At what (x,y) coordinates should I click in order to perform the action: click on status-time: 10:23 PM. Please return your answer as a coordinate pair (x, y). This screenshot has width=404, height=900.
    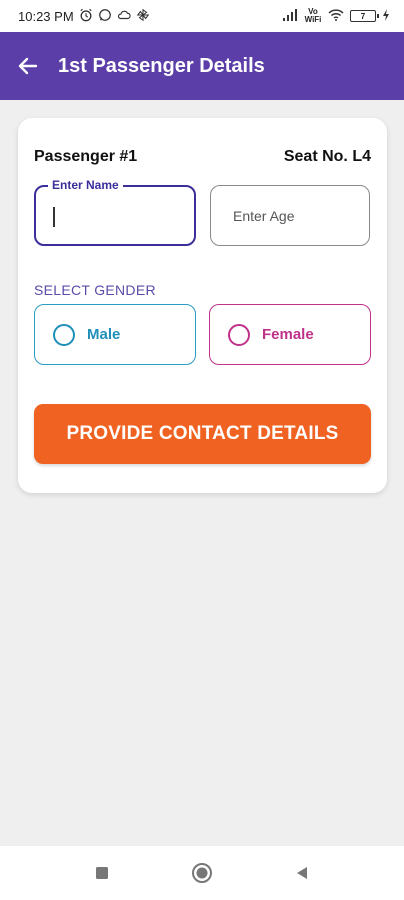
    Looking at the image, I should click on (46, 16).